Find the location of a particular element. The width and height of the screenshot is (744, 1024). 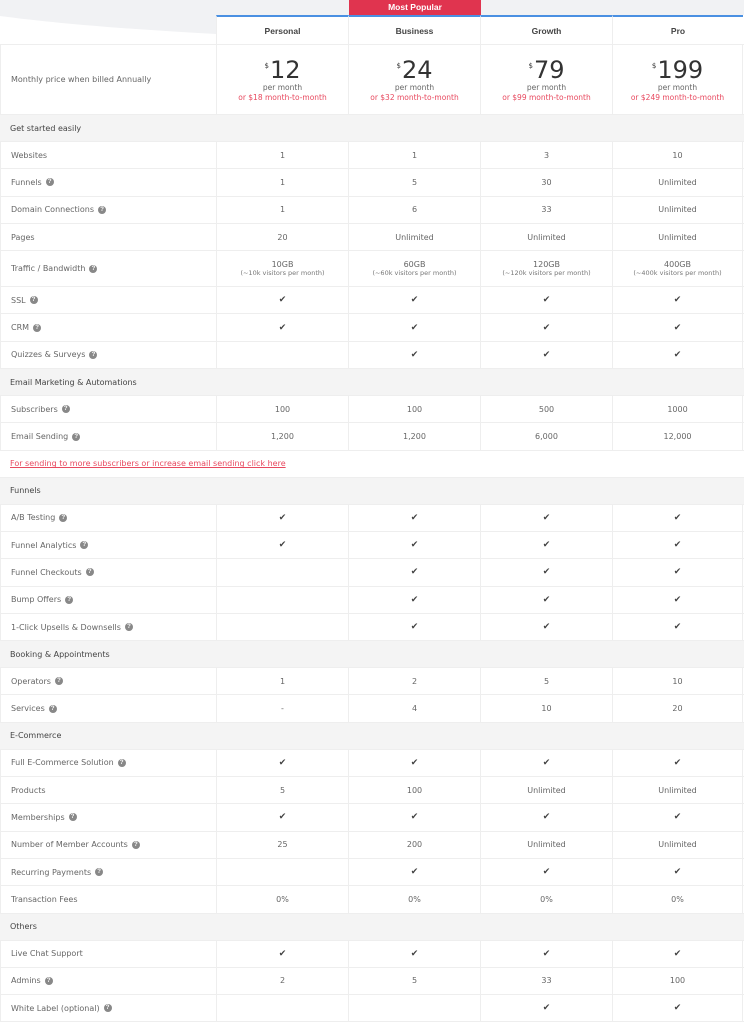

section-header-e-commerce: E-Commerce is located at coordinates (372, 736).